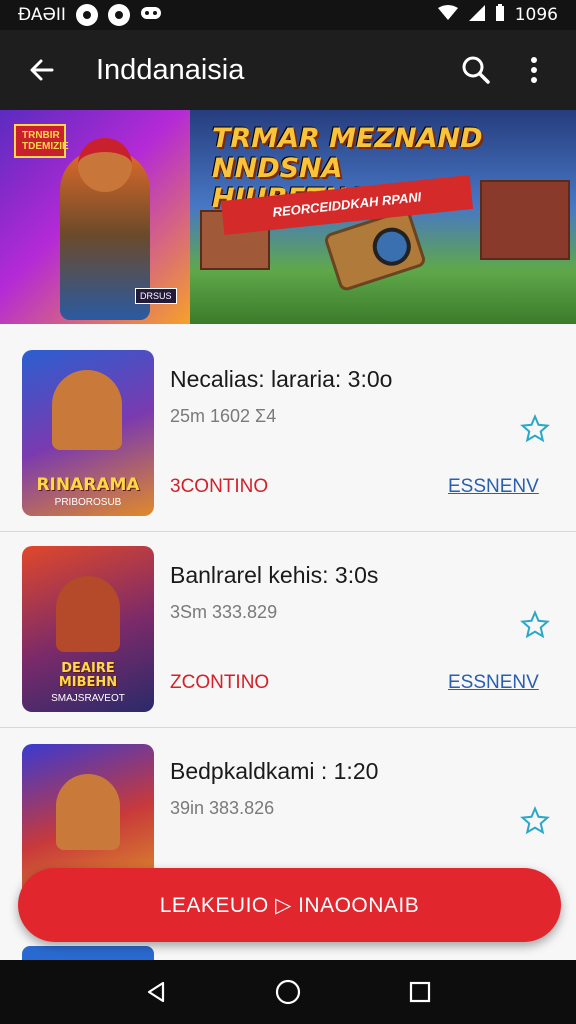 The image size is (576, 1024). I want to click on banner-tag: TRNBIR TDEMIZIE, so click(41, 141).